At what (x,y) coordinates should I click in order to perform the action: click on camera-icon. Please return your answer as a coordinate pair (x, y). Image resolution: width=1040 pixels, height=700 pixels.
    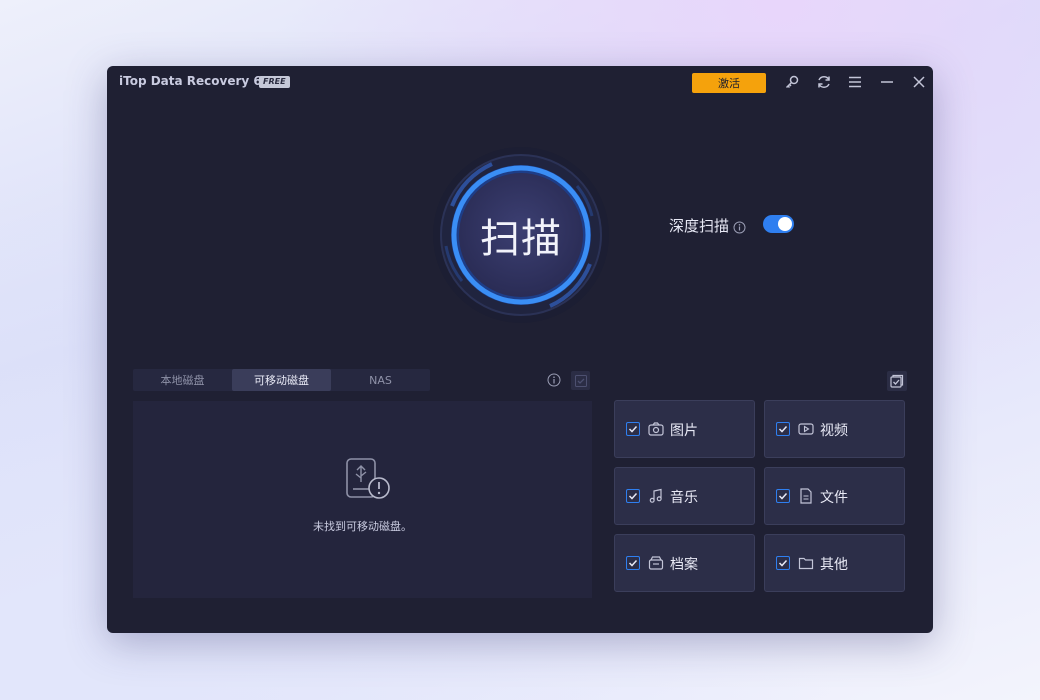
    Looking at the image, I should click on (656, 429).